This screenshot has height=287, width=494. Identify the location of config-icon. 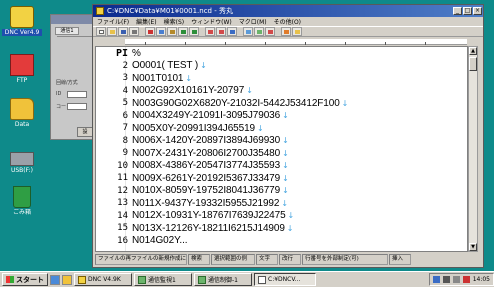
(286, 32).